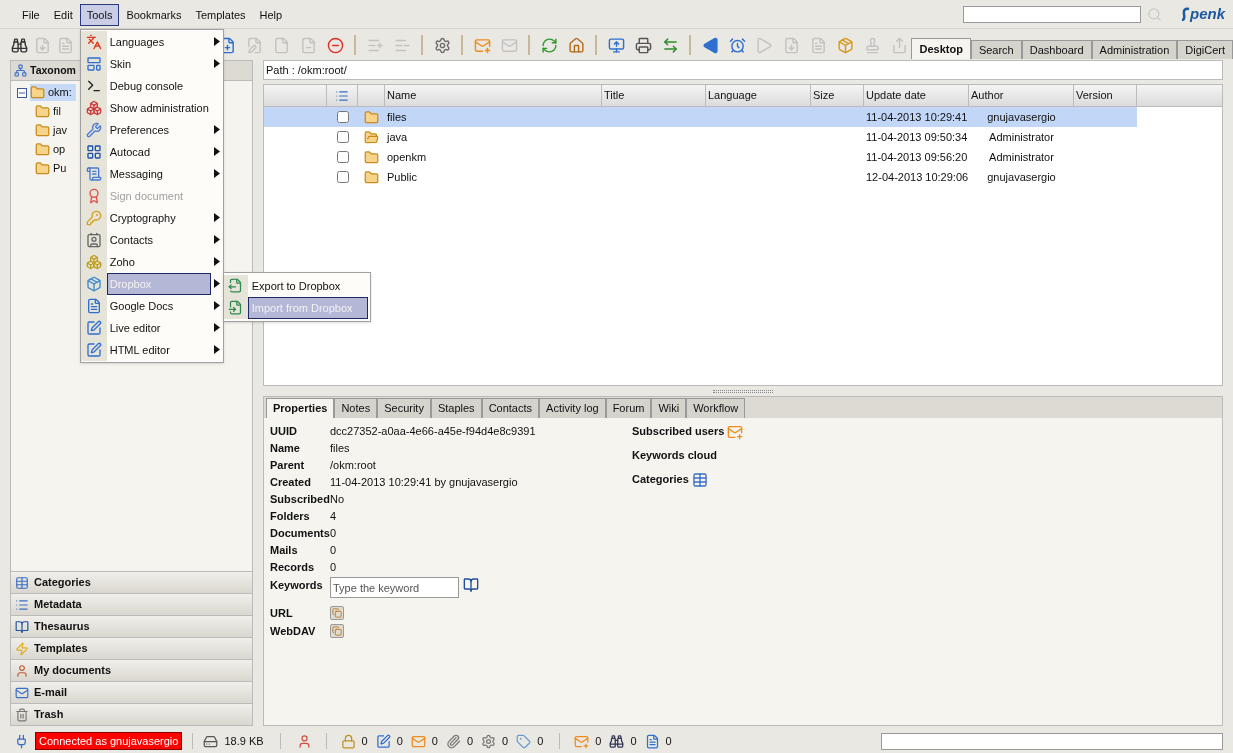 The image size is (1233, 753). What do you see at coordinates (158, 349) in the screenshot?
I see `menu-item: HTML editor` at bounding box center [158, 349].